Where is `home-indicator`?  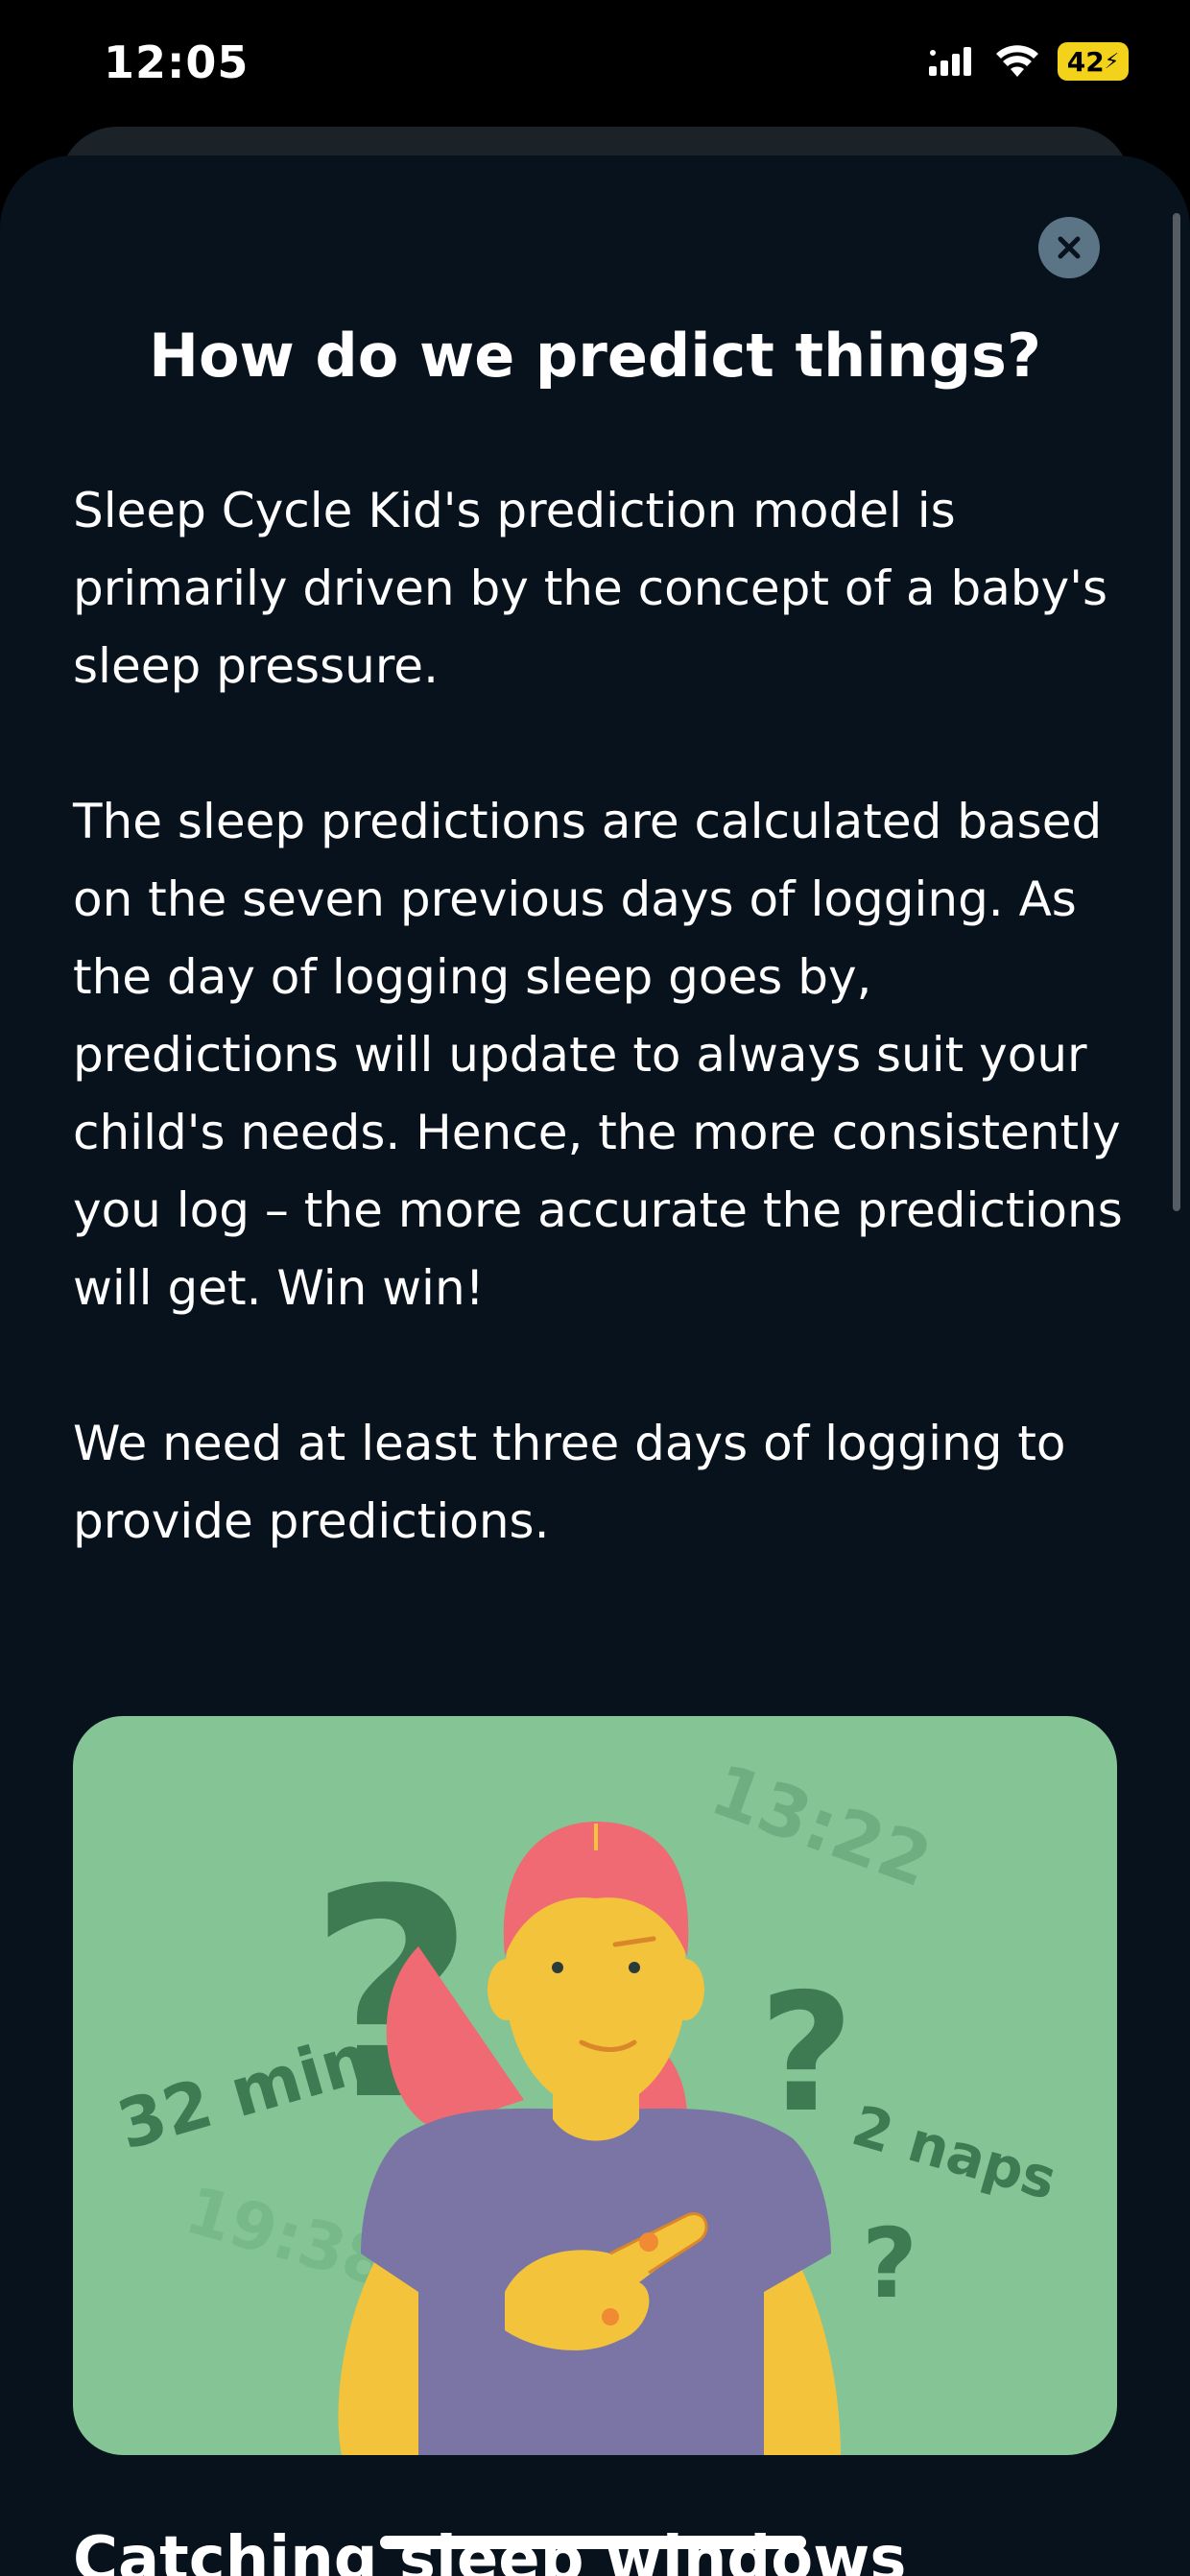
home-indicator is located at coordinates (593, 2542).